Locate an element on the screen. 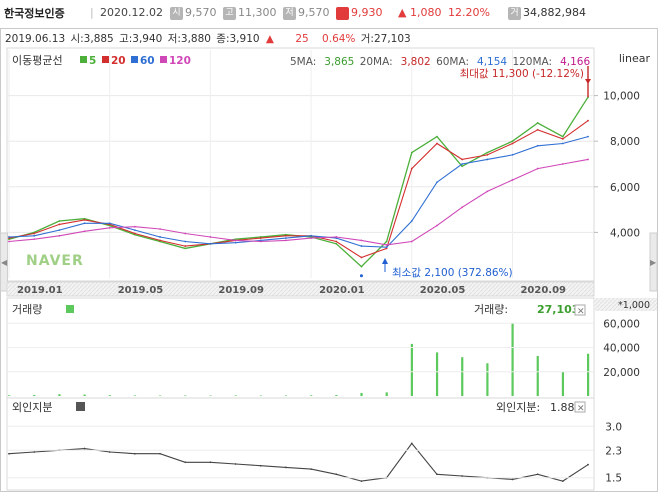 The height and width of the screenshot is (492, 658). scale-mode-label: linear is located at coordinates (635, 58).